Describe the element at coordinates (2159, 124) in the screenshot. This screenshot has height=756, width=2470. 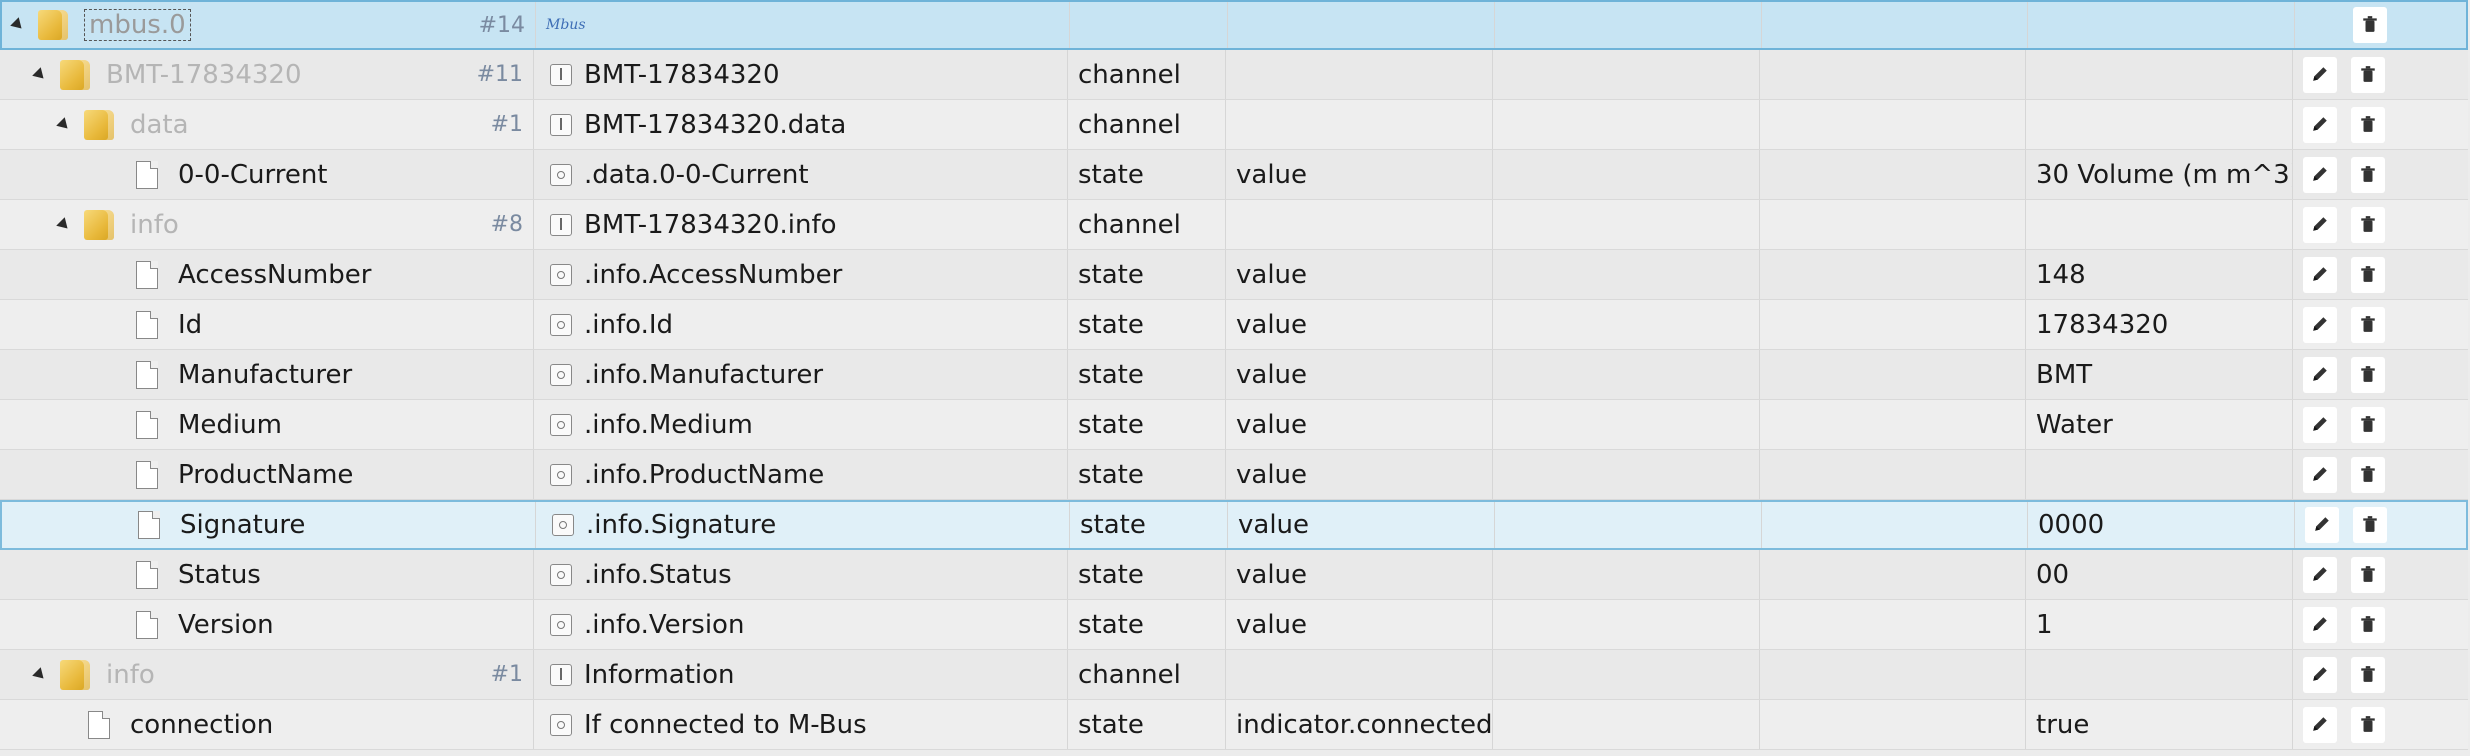
I see `value-cell` at that location.